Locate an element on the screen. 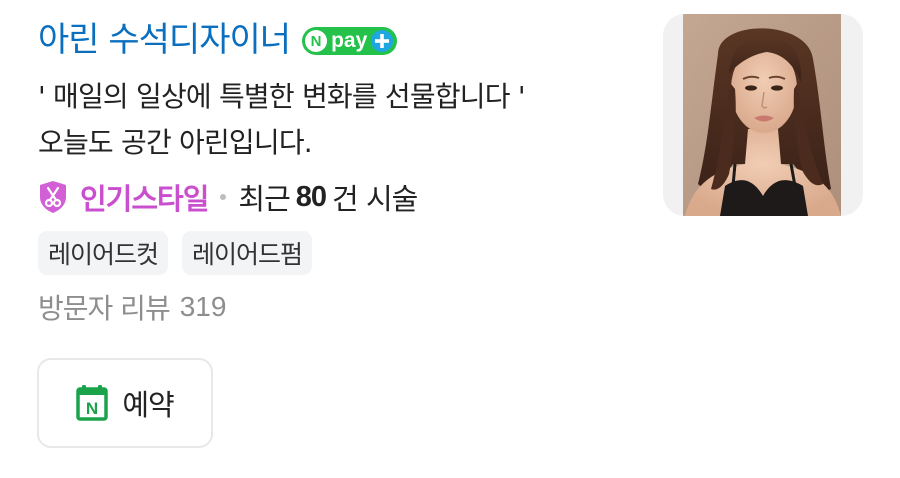 This screenshot has height=478, width=900. style-tag: 레이어드컷 is located at coordinates (103, 253).